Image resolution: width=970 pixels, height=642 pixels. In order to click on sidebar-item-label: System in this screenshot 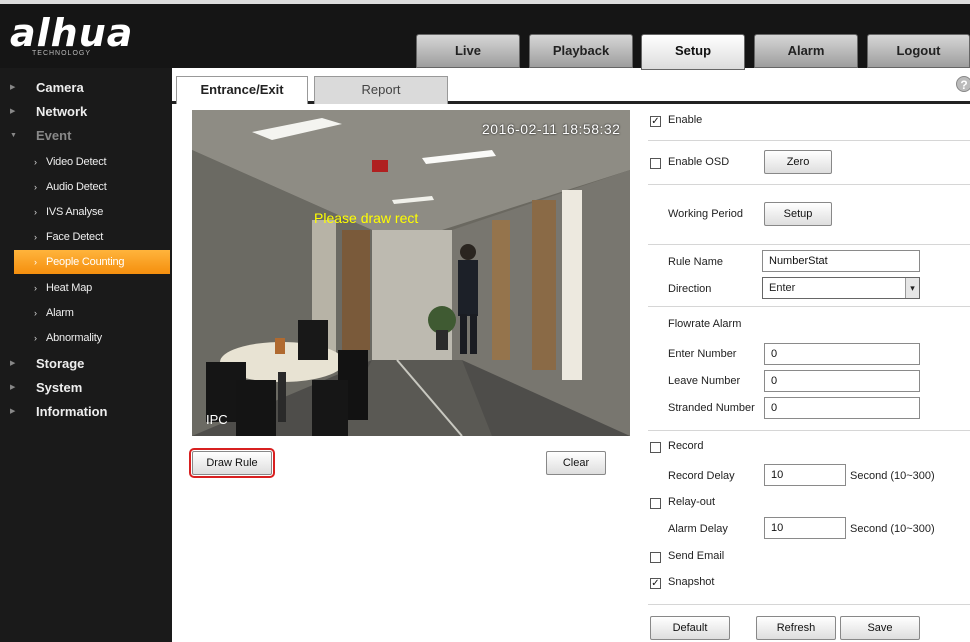, I will do `click(59, 387)`.